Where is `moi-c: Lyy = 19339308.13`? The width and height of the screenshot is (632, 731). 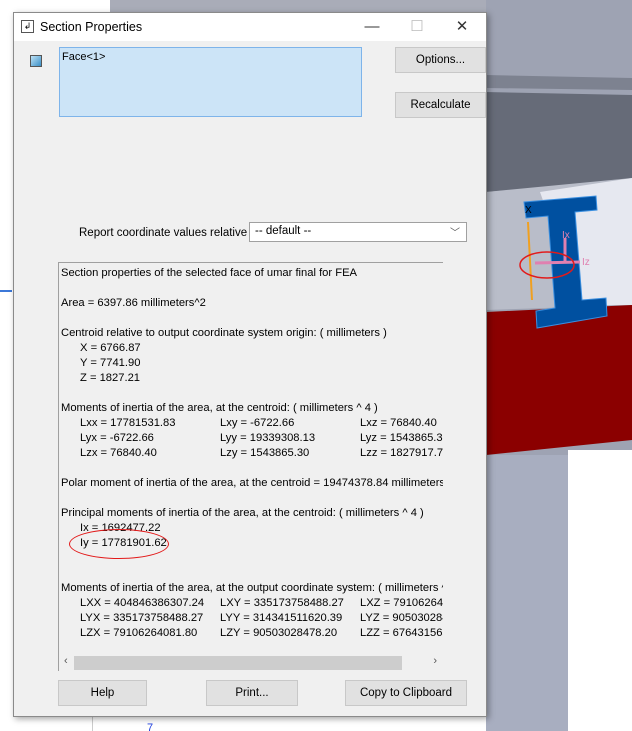
moi-c: Lyy = 19339308.13 is located at coordinates (268, 438).